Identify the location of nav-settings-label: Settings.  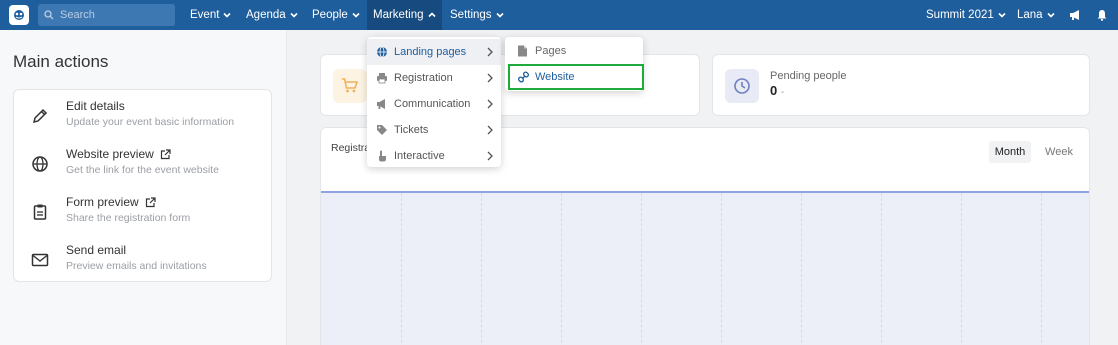
(471, 15).